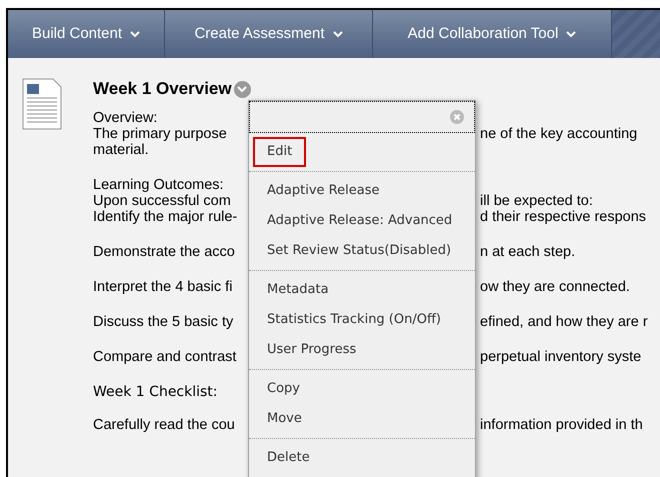 This screenshot has width=660, height=477. I want to click on text-line: Overview:, so click(125, 118).